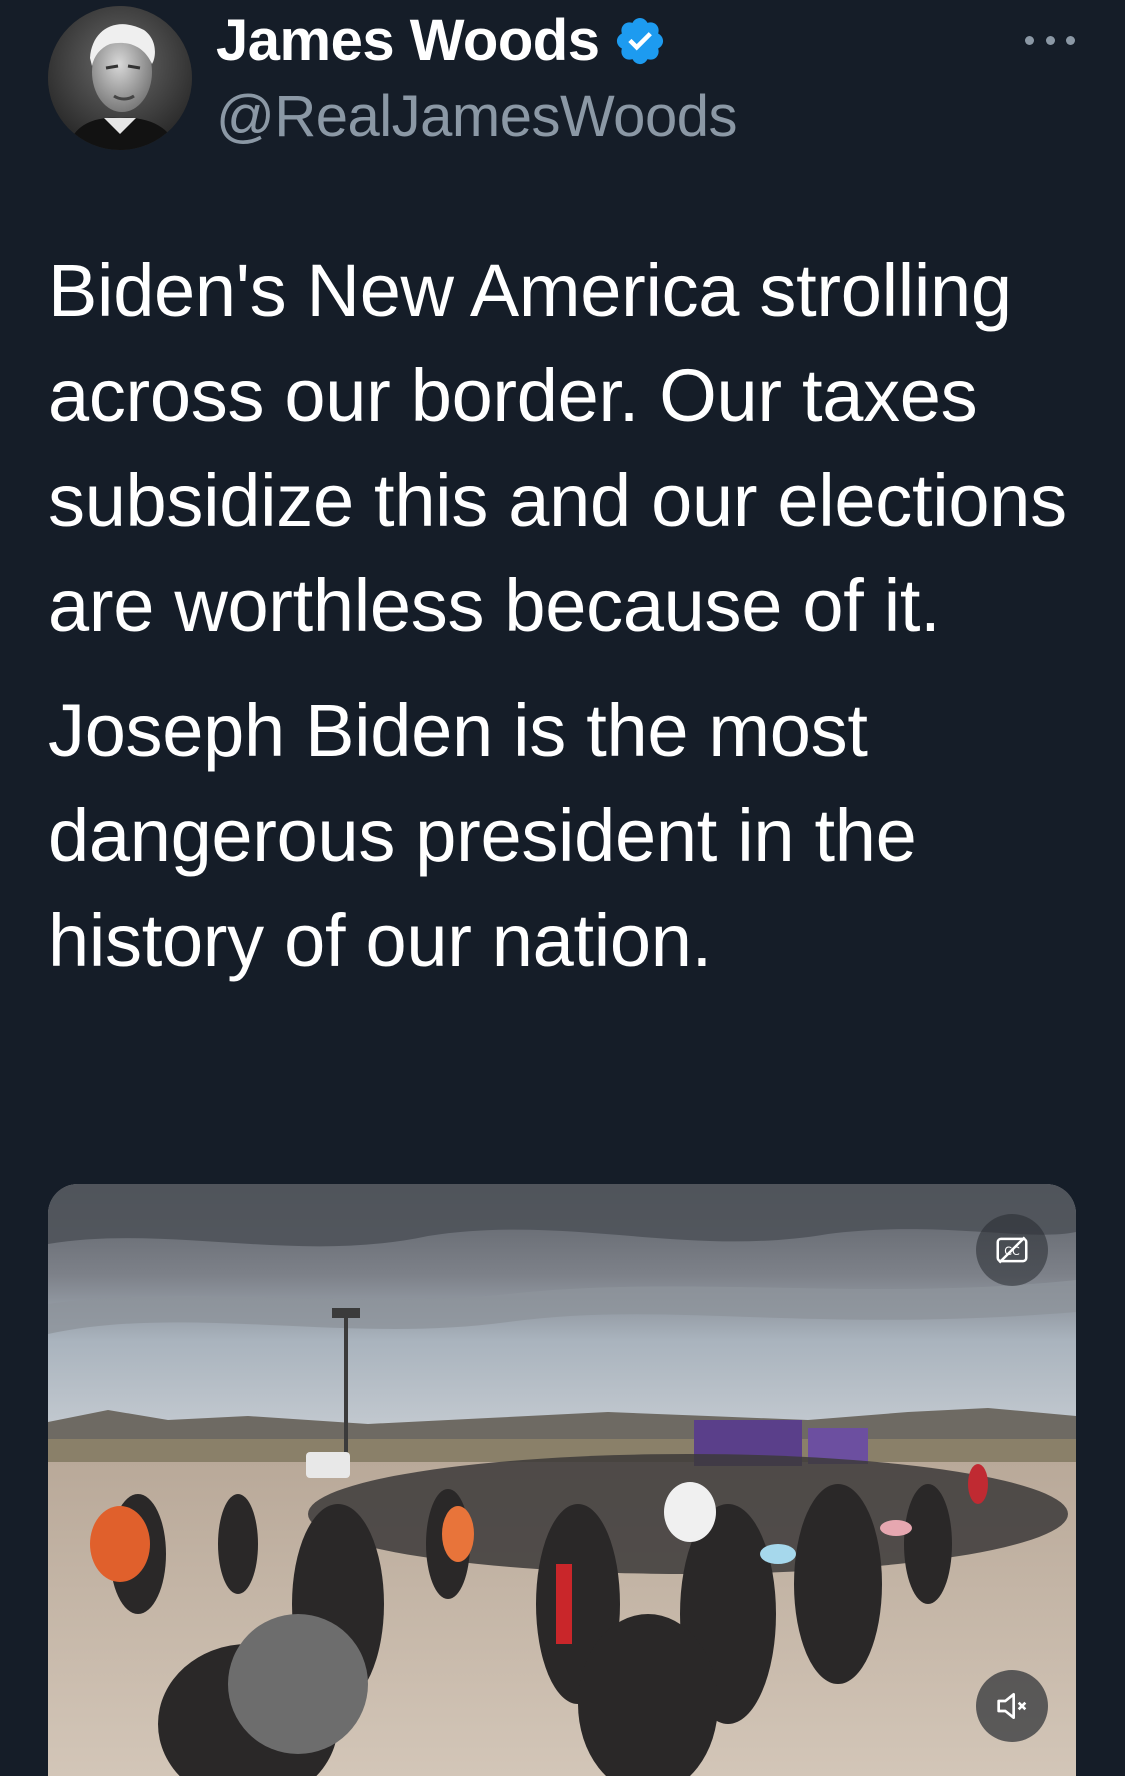 The image size is (1125, 1776). I want to click on author-avatar, so click(120, 78).